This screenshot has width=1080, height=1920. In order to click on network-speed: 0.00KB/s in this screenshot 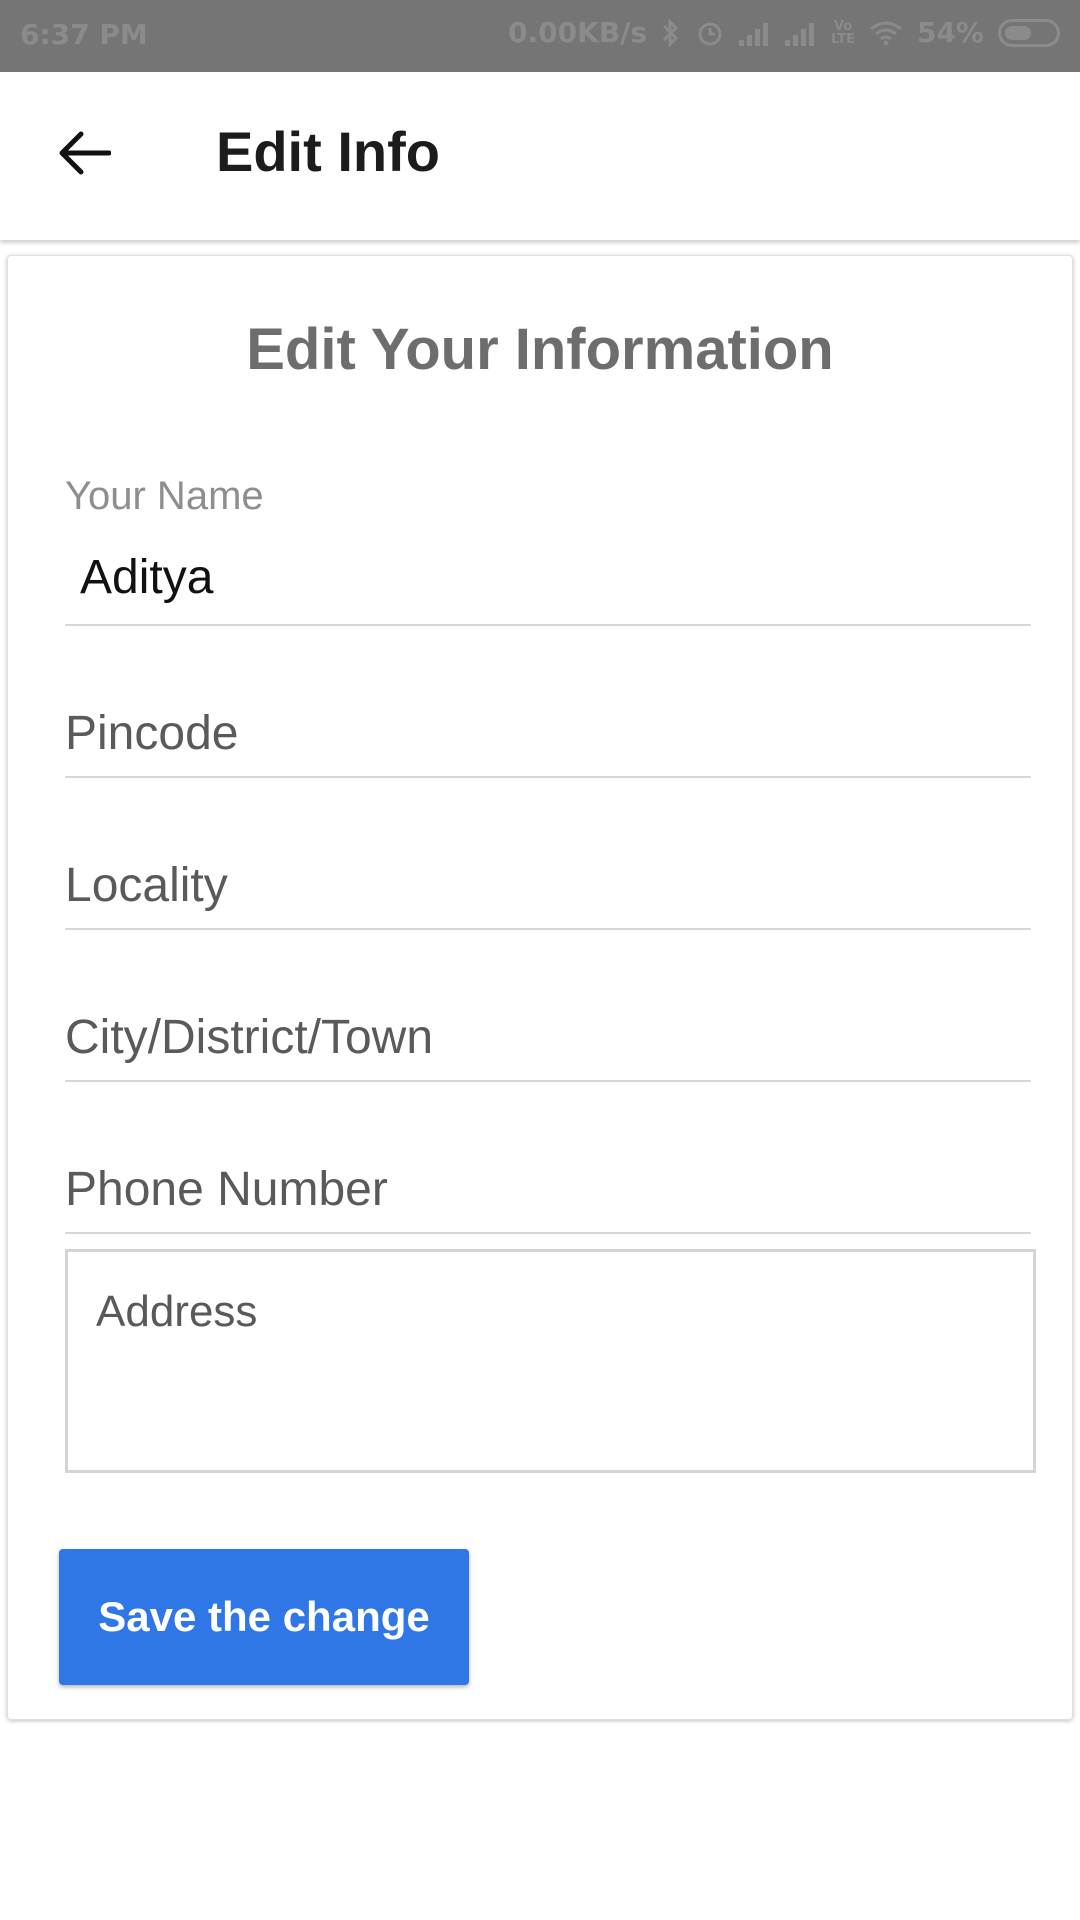, I will do `click(578, 32)`.